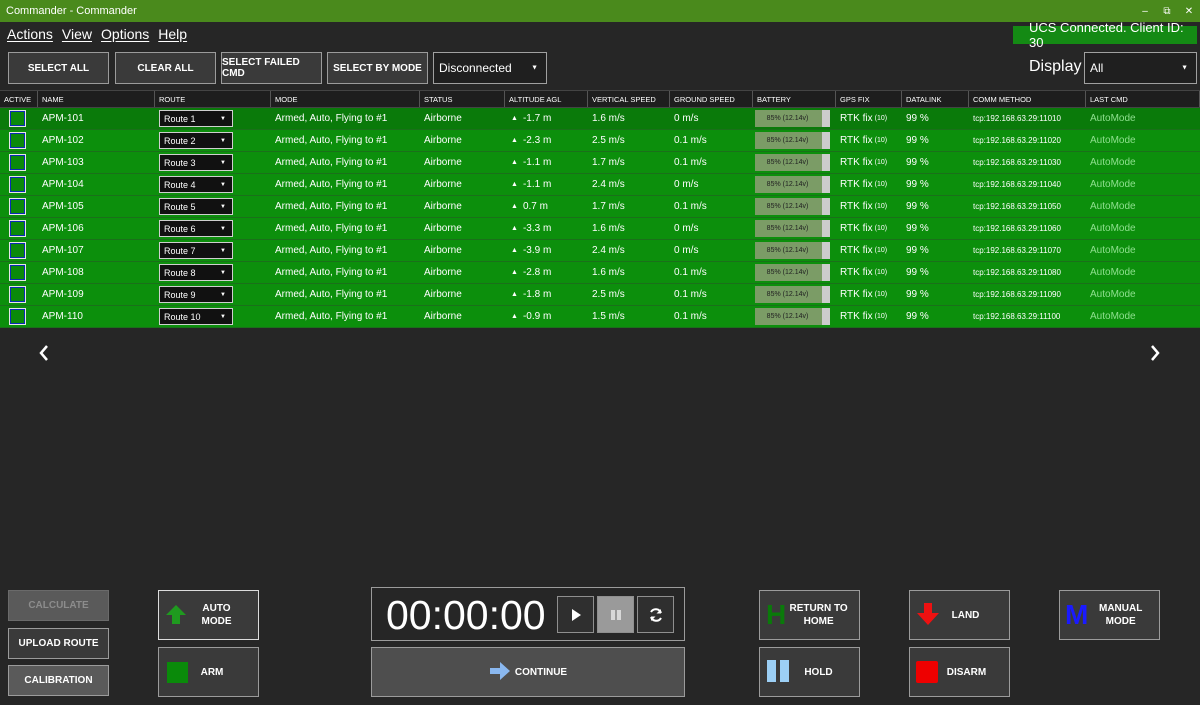 Image resolution: width=1200 pixels, height=705 pixels. I want to click on gps-fix: RTK fix, so click(856, 316).